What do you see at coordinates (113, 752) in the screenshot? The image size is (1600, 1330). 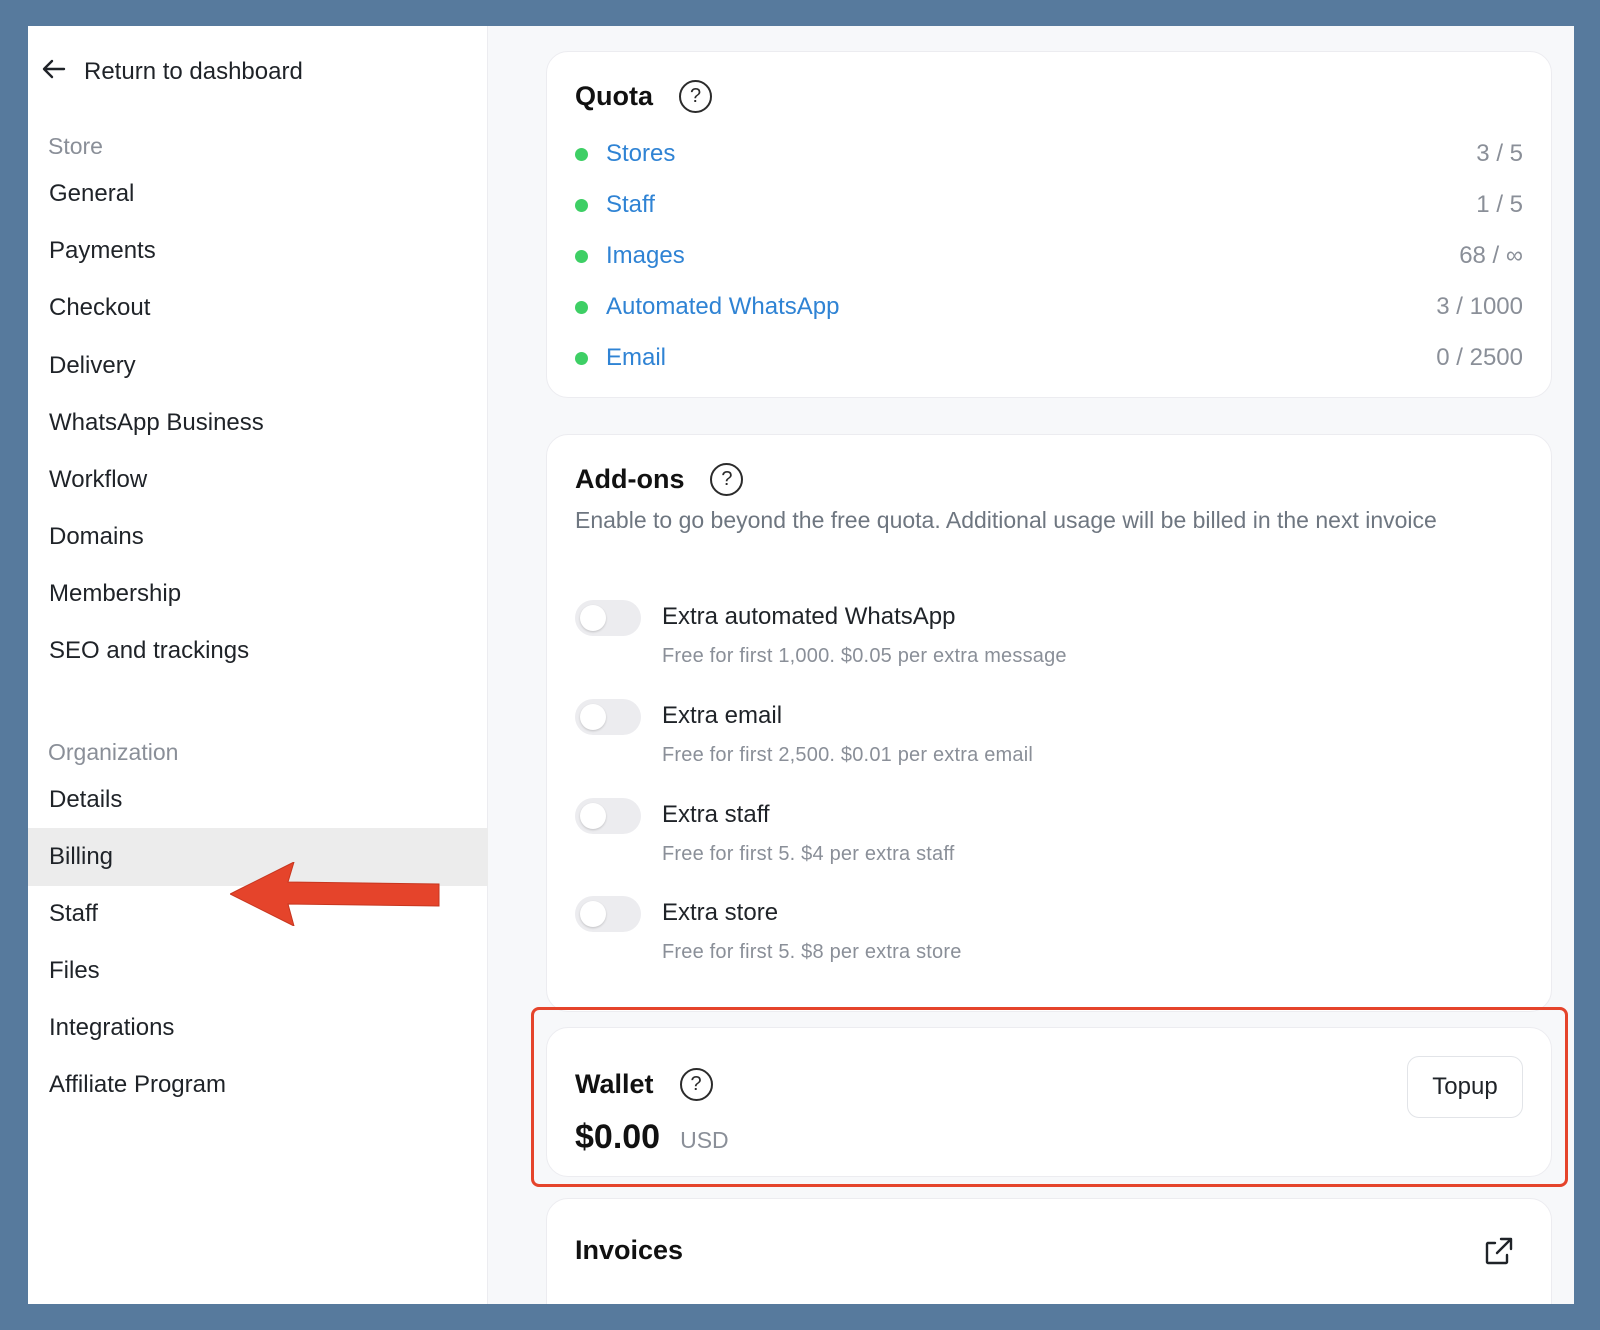 I see `group-label-organization: Organization` at bounding box center [113, 752].